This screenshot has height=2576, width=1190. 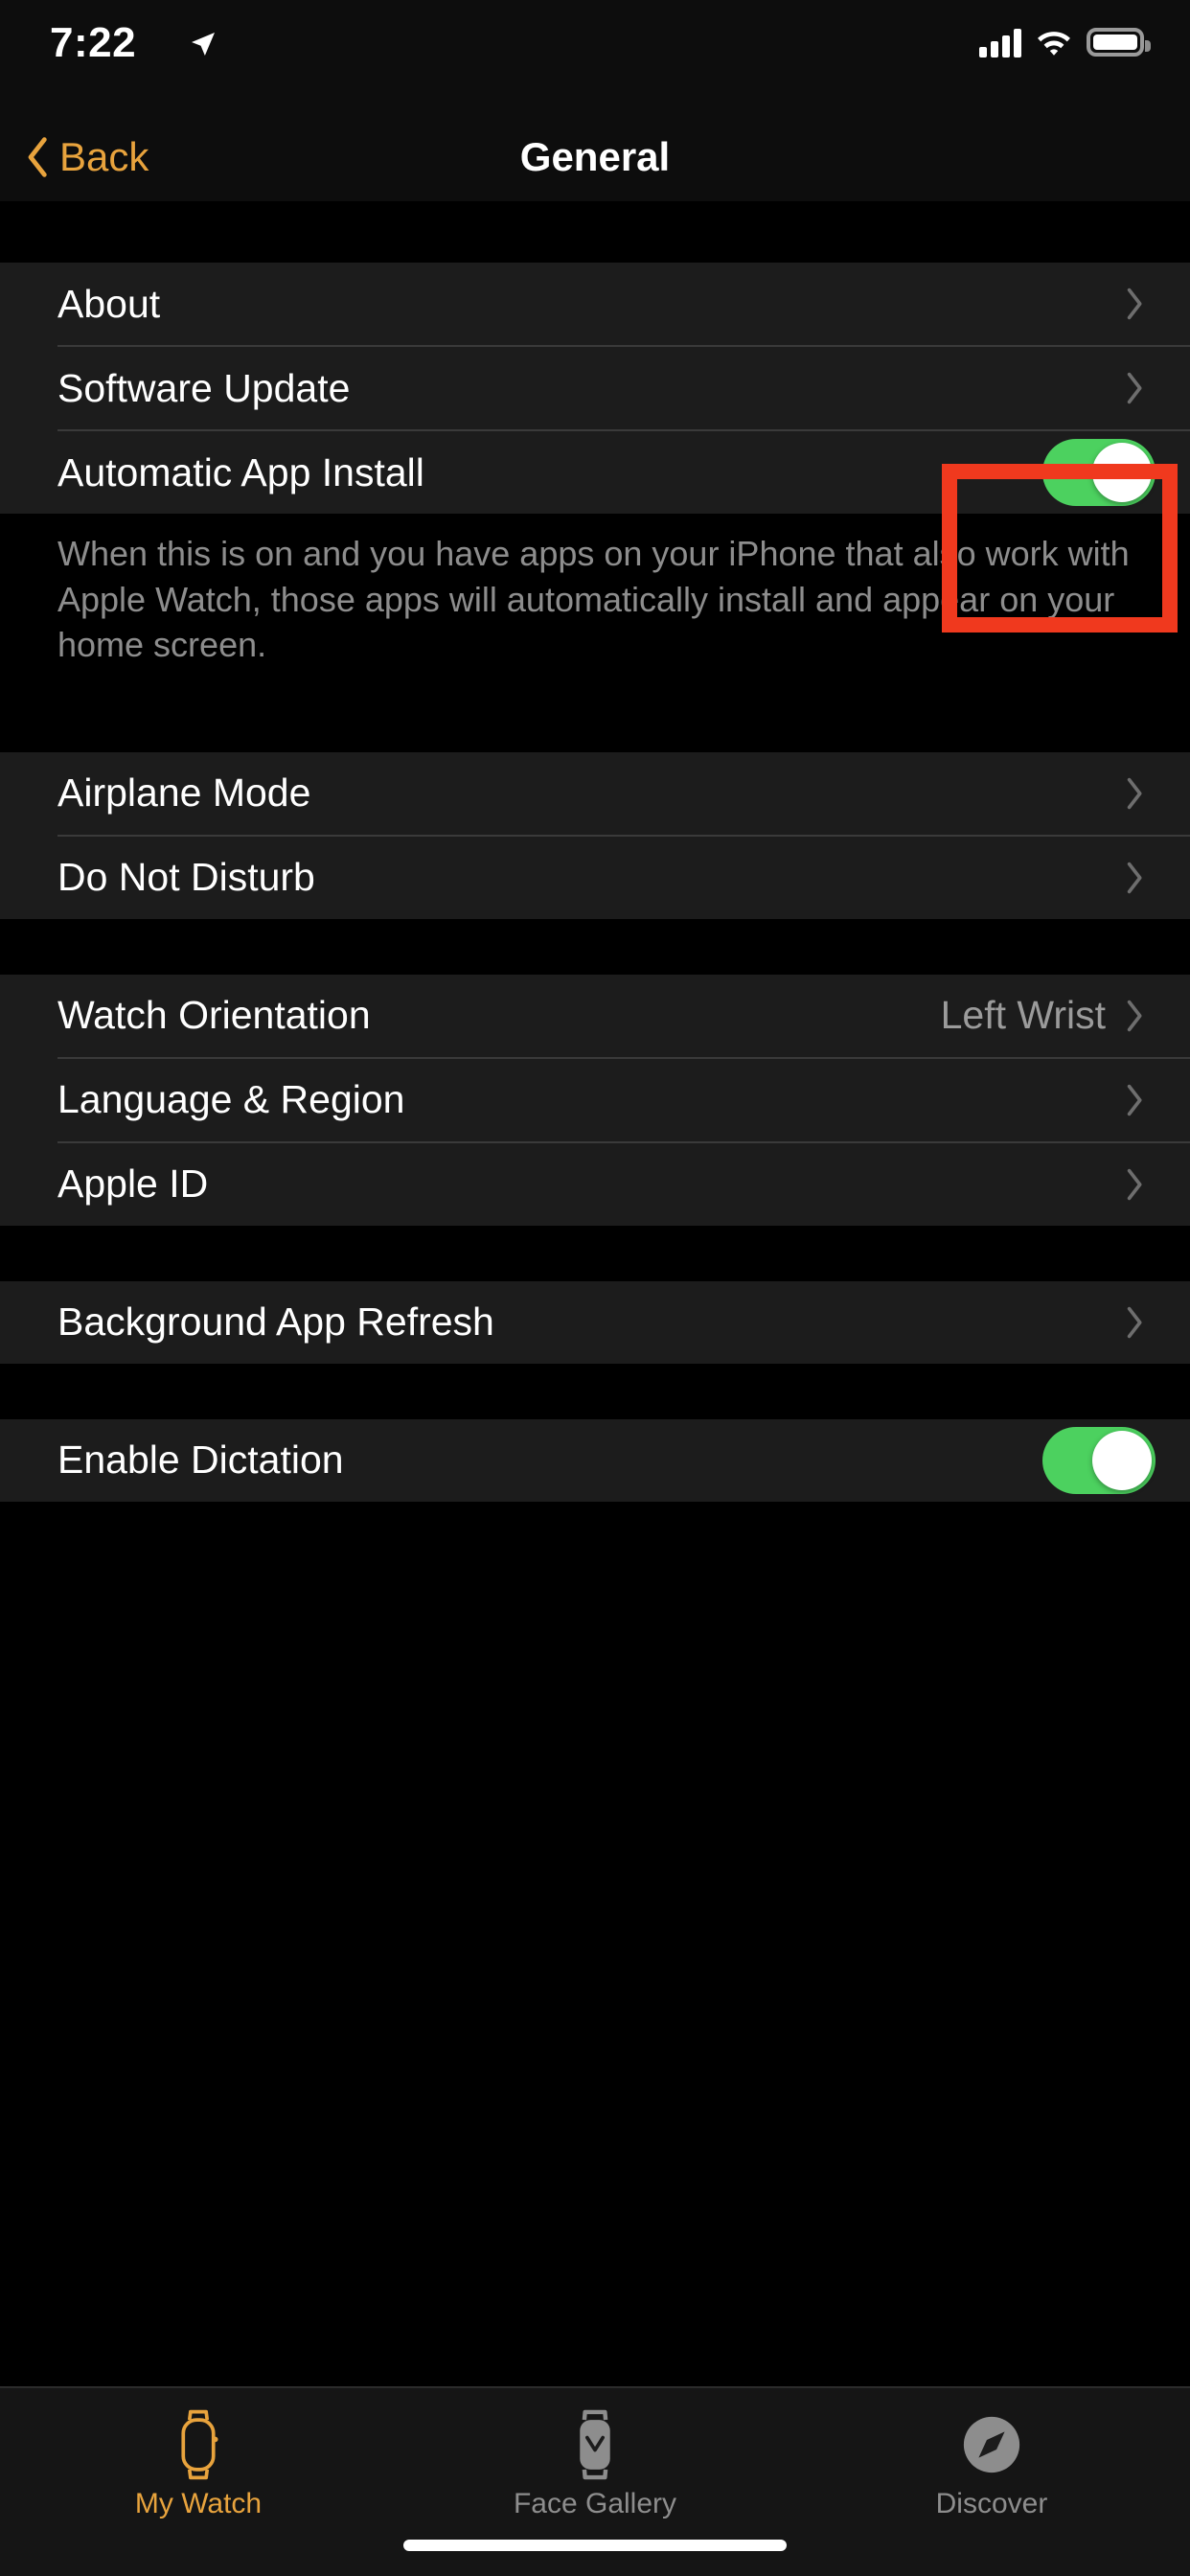 I want to click on status-bar-time: 7:22, so click(x=93, y=42).